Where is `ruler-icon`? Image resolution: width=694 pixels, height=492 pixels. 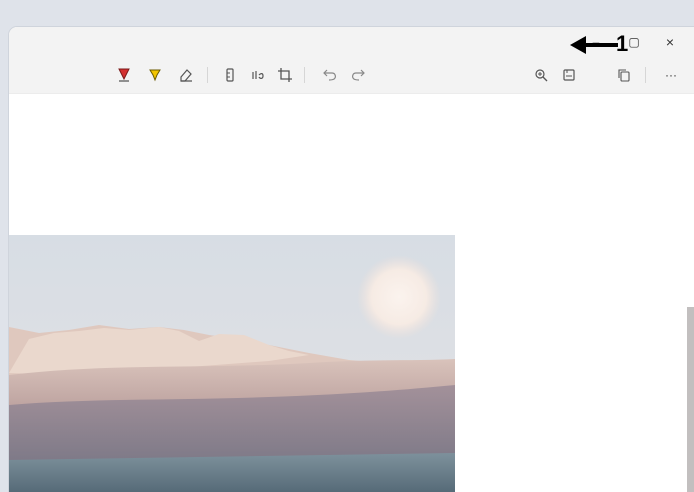 ruler-icon is located at coordinates (230, 75).